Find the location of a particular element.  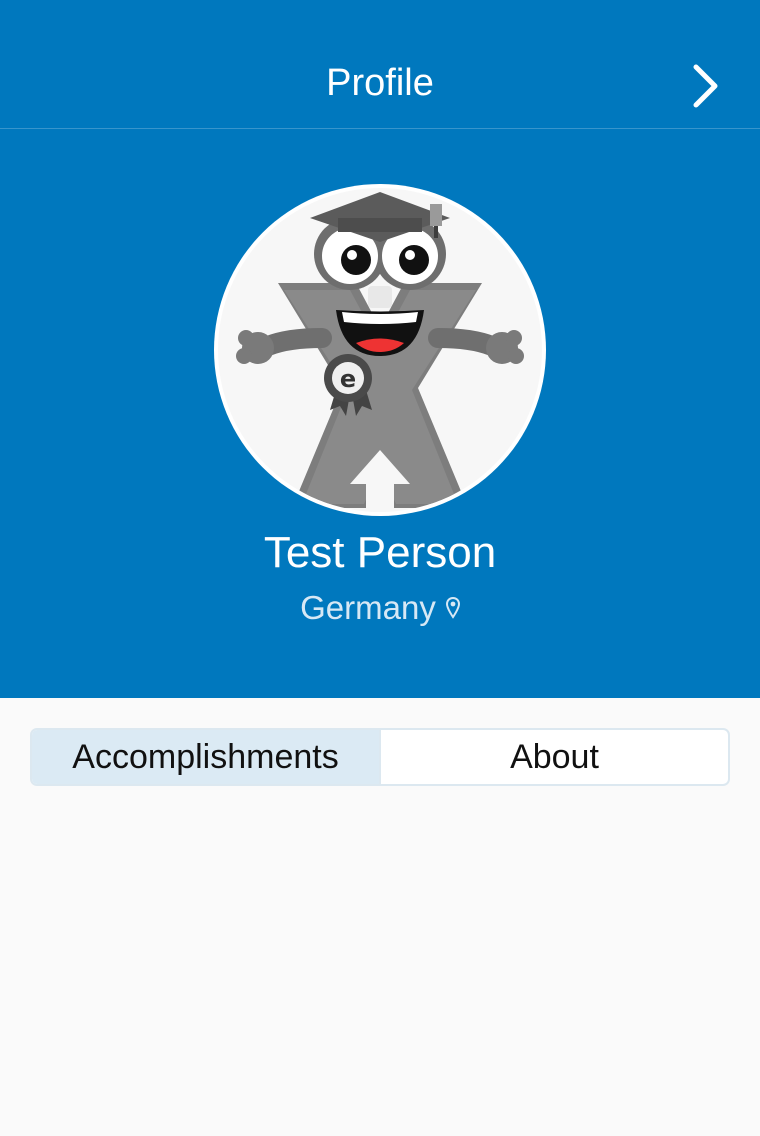

profile-name: Test Person is located at coordinates (380, 552).